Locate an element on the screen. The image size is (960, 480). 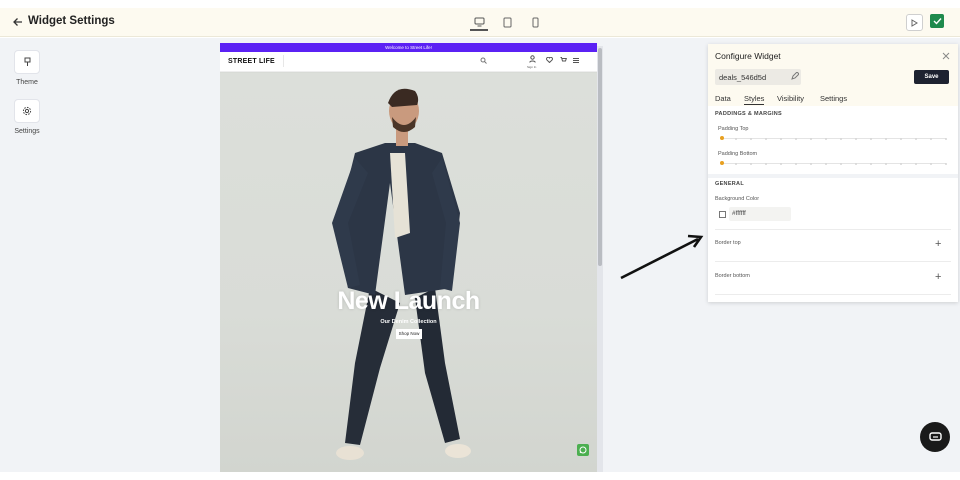
chat-button is located at coordinates (935, 437).